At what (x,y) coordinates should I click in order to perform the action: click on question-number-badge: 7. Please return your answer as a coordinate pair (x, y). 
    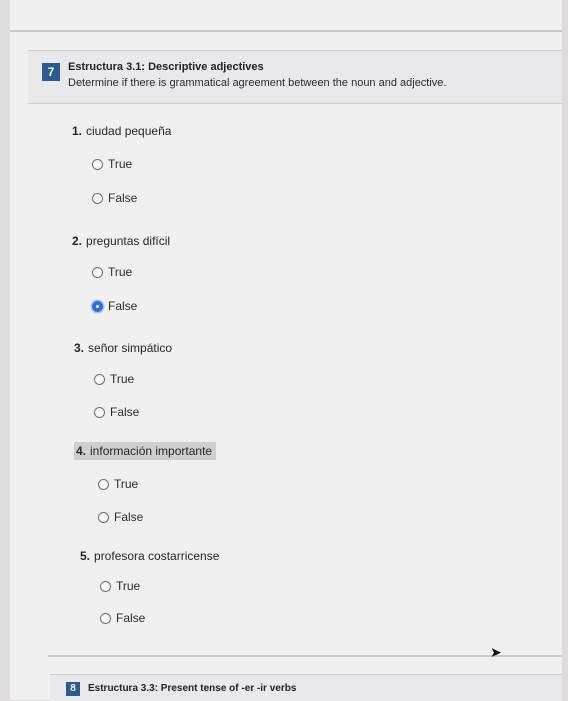
    Looking at the image, I should click on (51, 72).